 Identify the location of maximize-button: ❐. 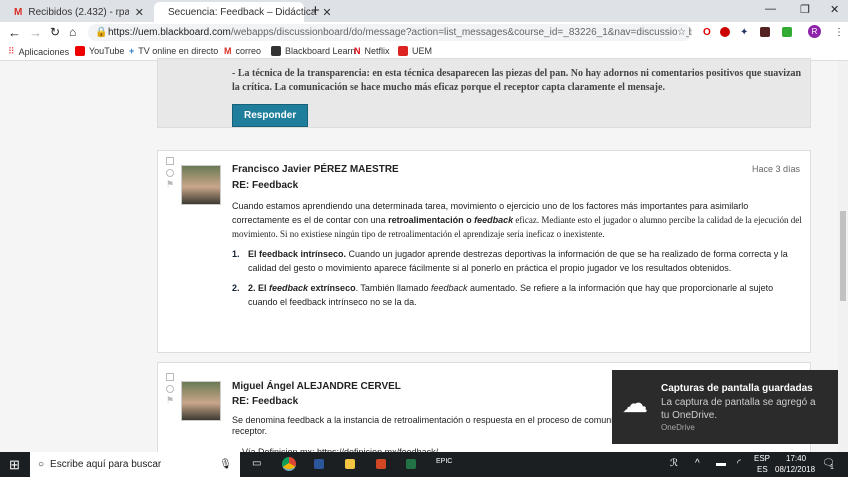
(805, 9).